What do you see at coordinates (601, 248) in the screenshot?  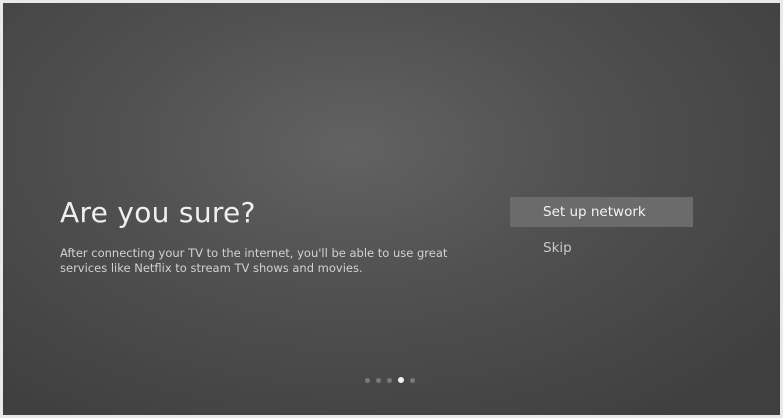 I see `skip-button: Skip` at bounding box center [601, 248].